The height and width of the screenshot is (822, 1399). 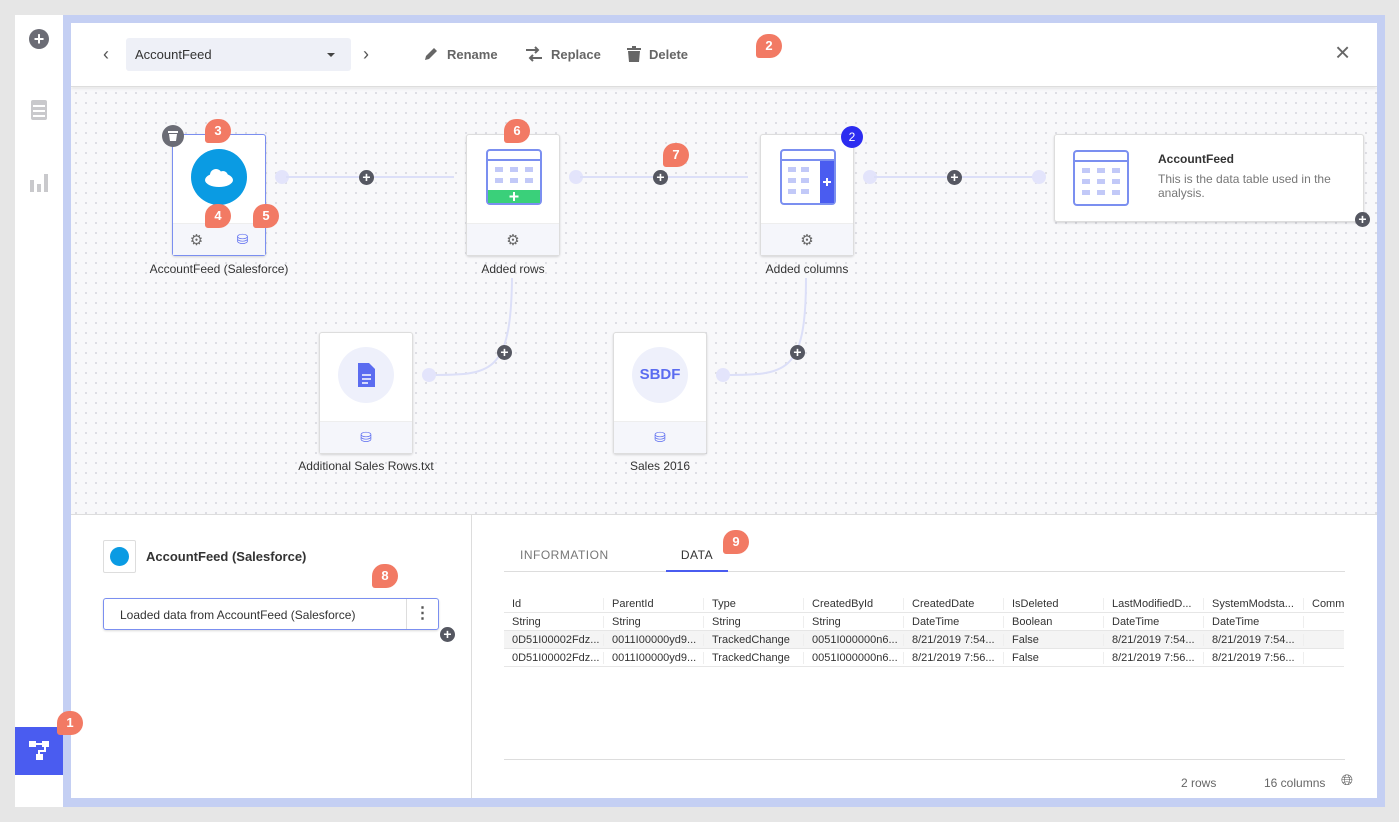 I want to click on callout-badge: 3, so click(x=218, y=131).